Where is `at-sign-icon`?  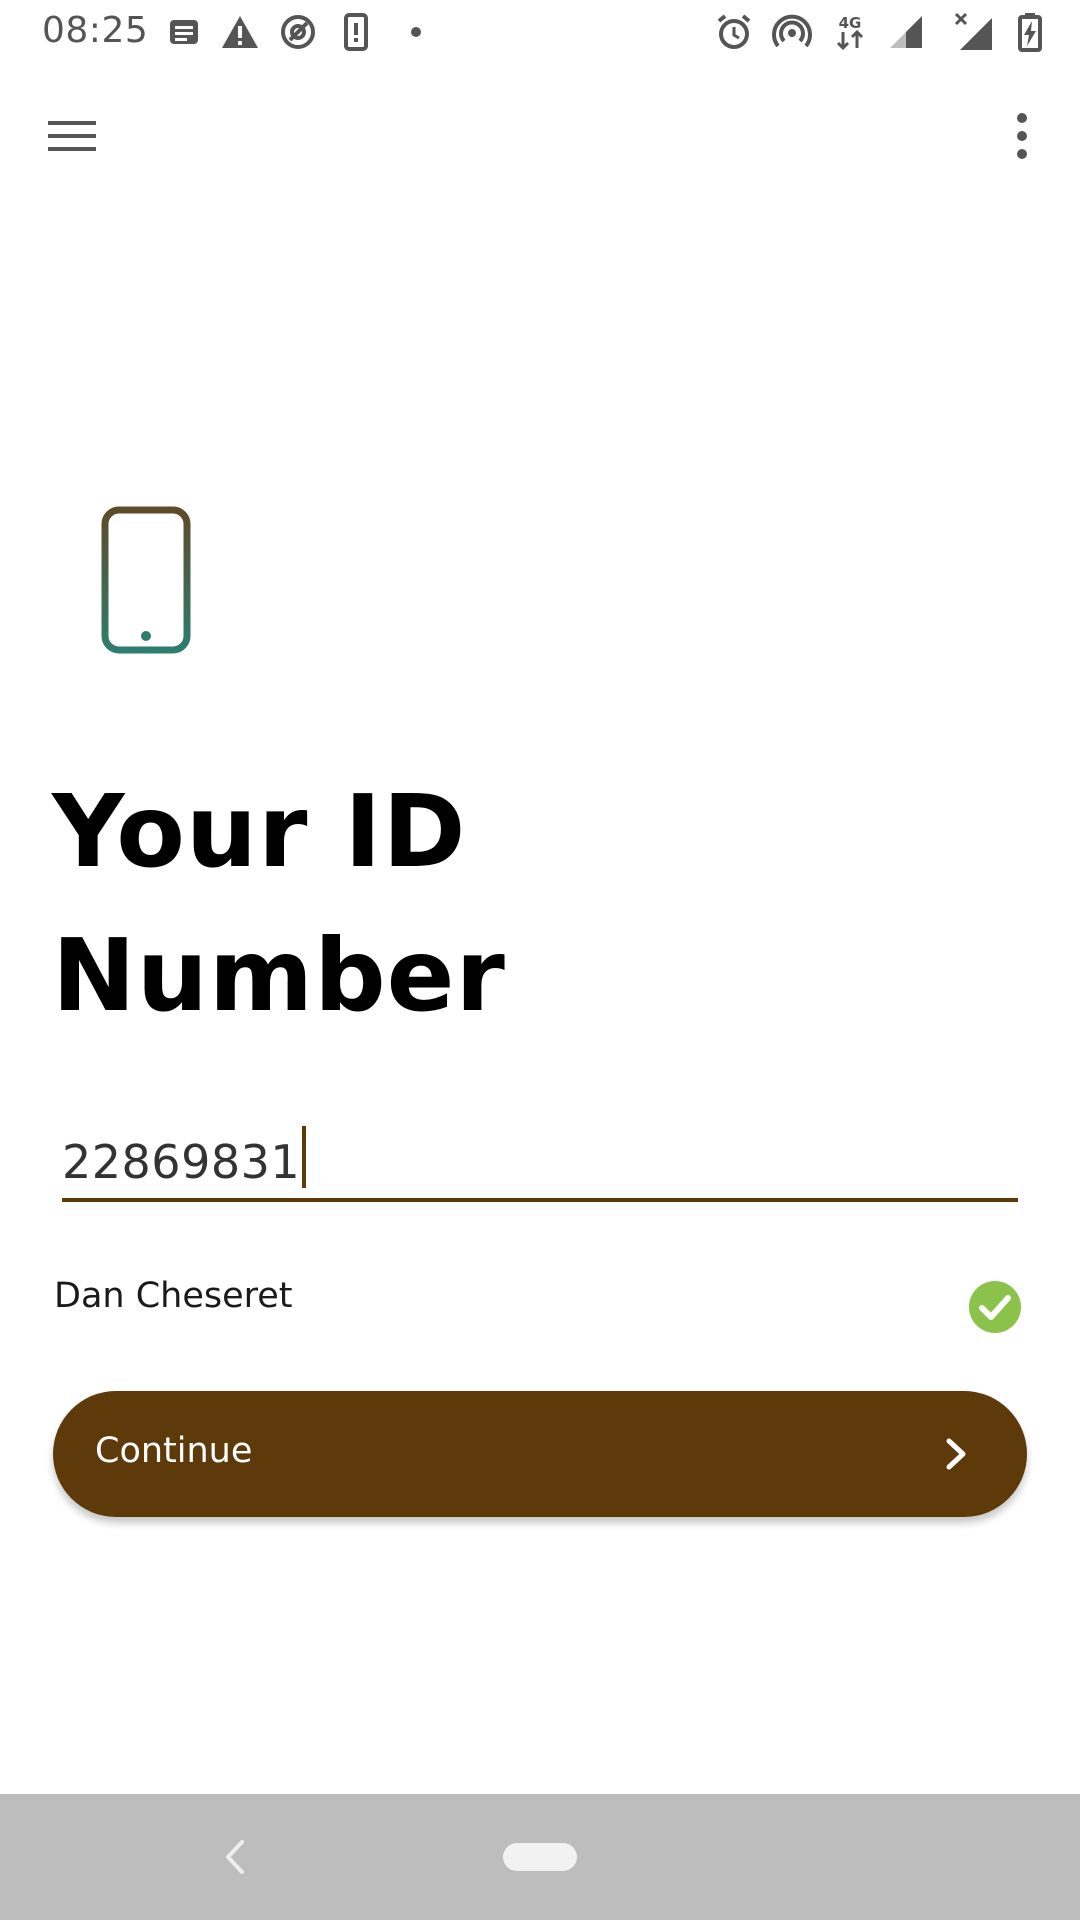 at-sign-icon is located at coordinates (298, 32).